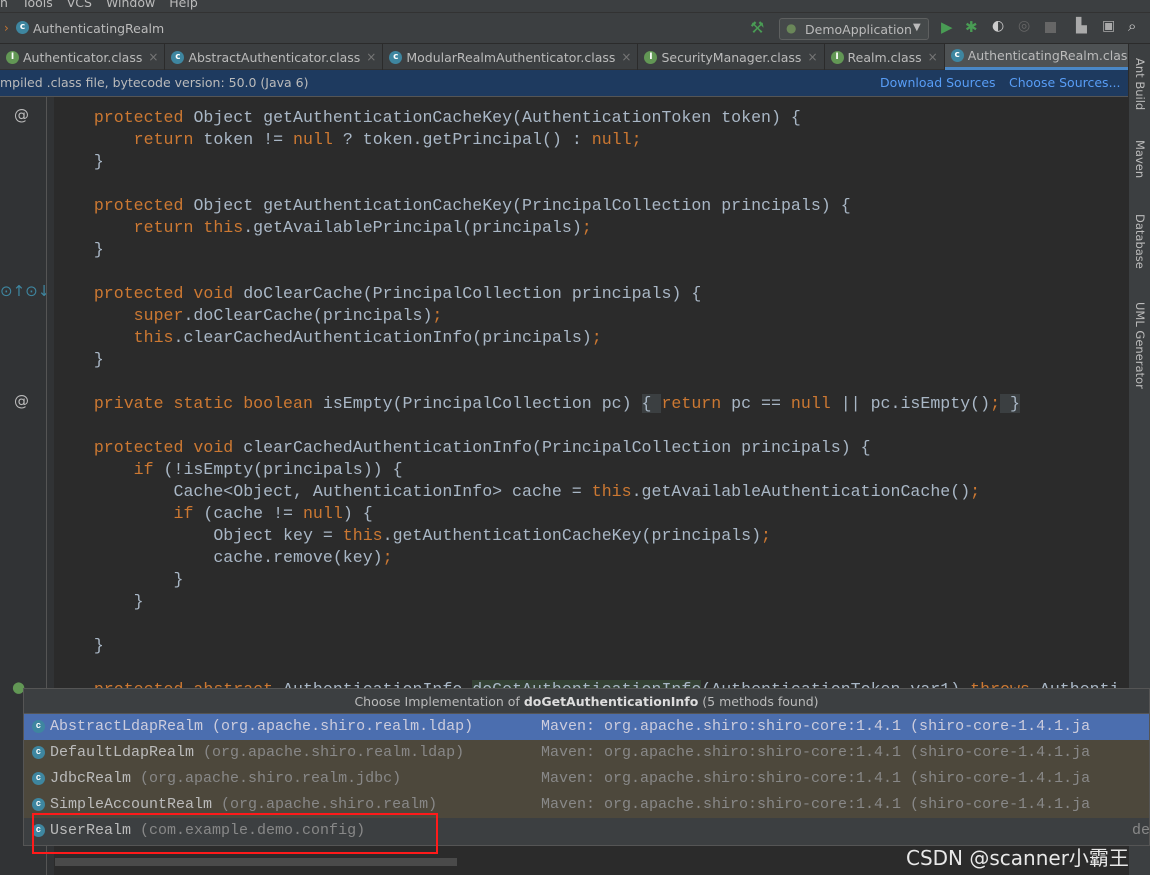 Image resolution: width=1150 pixels, height=875 pixels. What do you see at coordinates (1140, 84) in the screenshot?
I see `tool-window-ant-build: Ant Build` at bounding box center [1140, 84].